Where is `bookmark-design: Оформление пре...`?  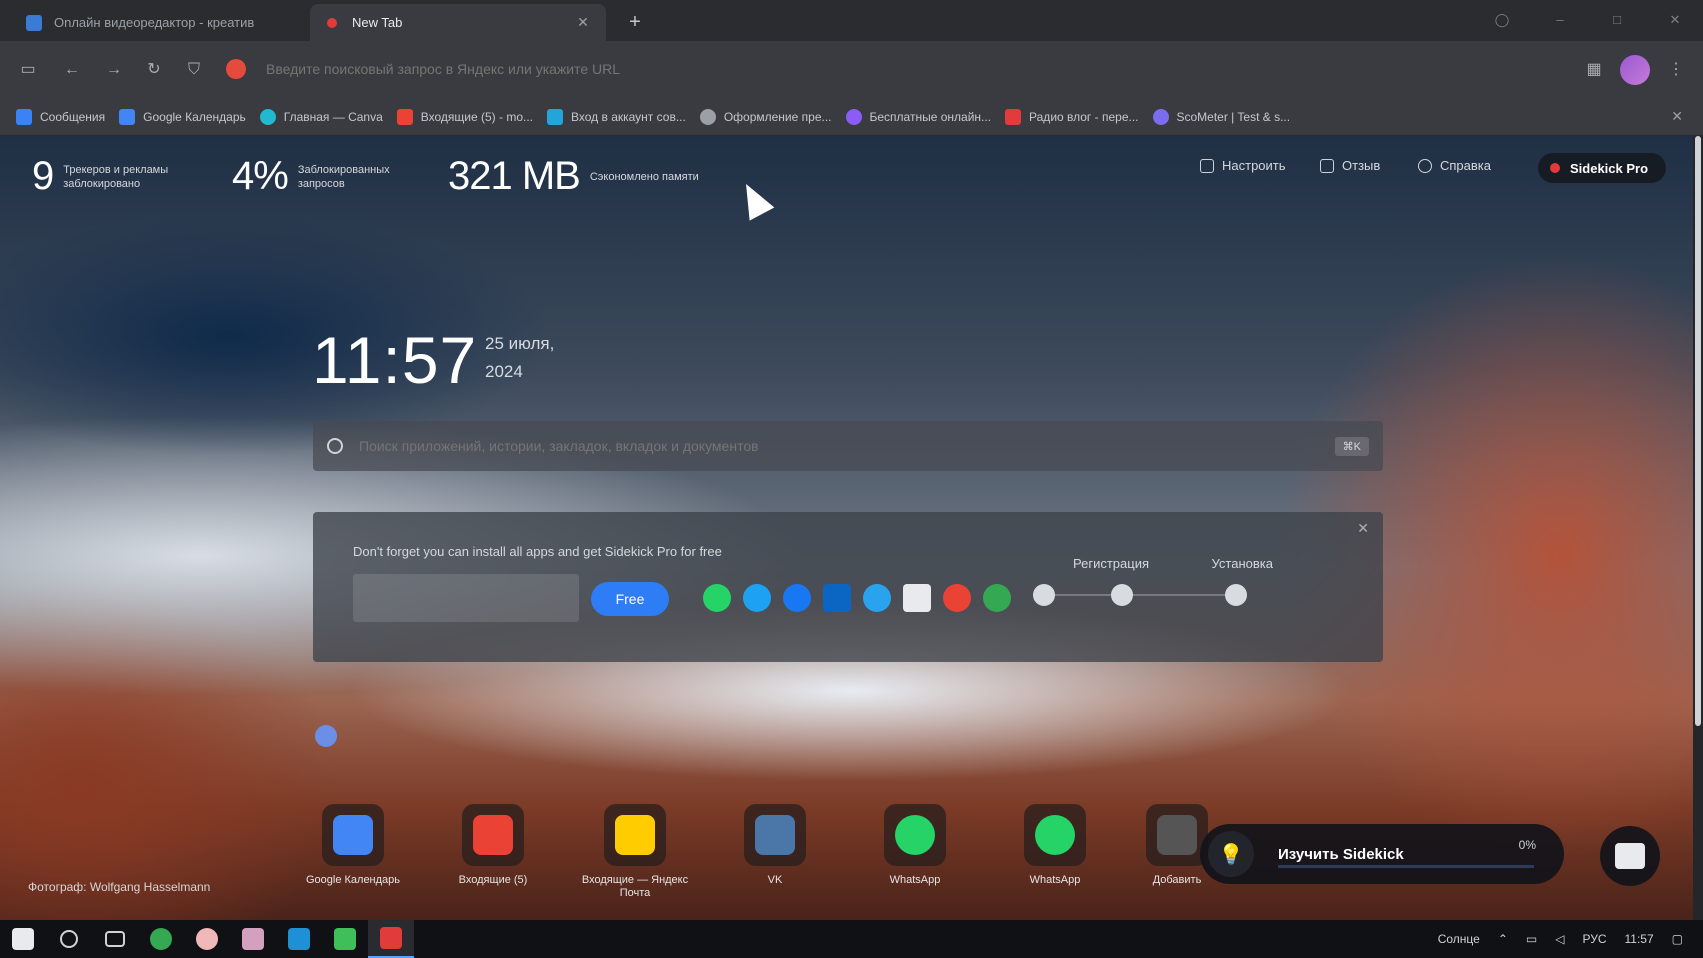 bookmark-design: Оформление пре... is located at coordinates (765, 116).